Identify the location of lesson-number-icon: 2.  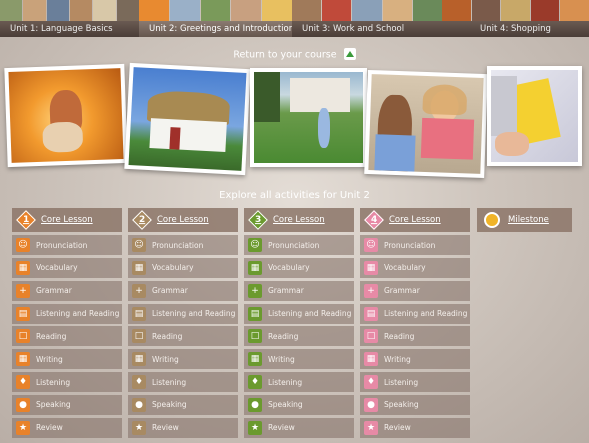
(142, 220).